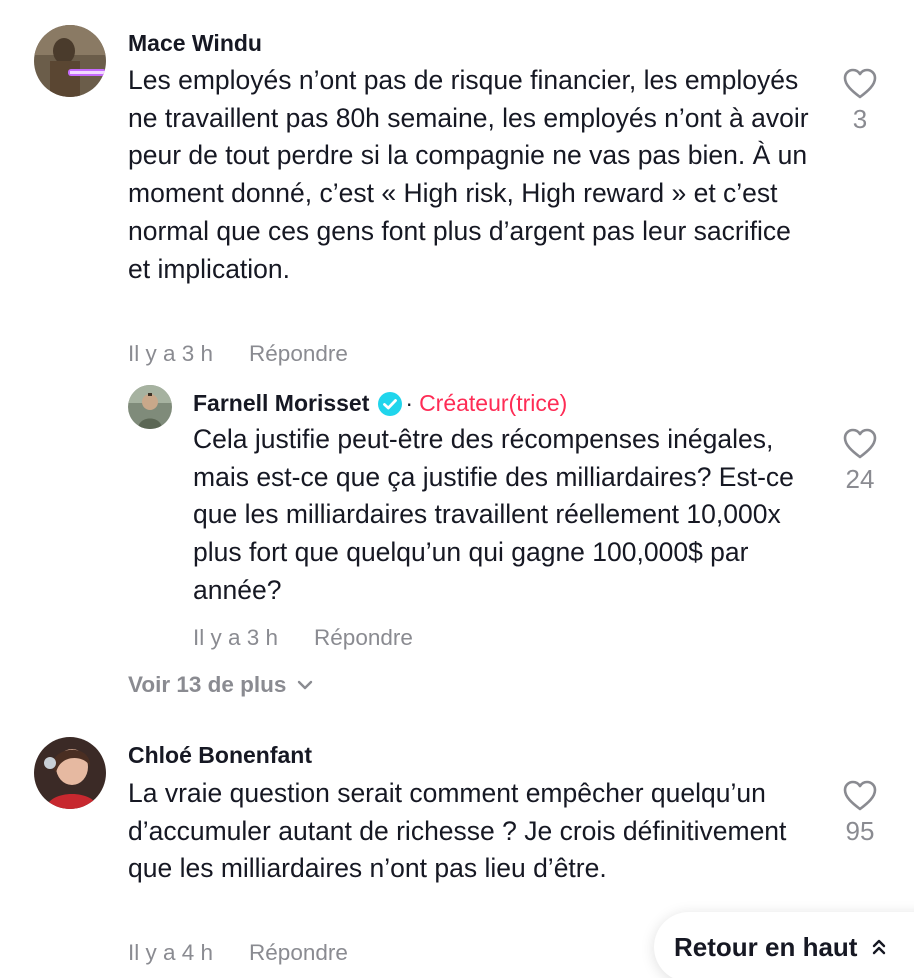 Image resolution: width=914 pixels, height=978 pixels. I want to click on like-button: 95, so click(860, 813).